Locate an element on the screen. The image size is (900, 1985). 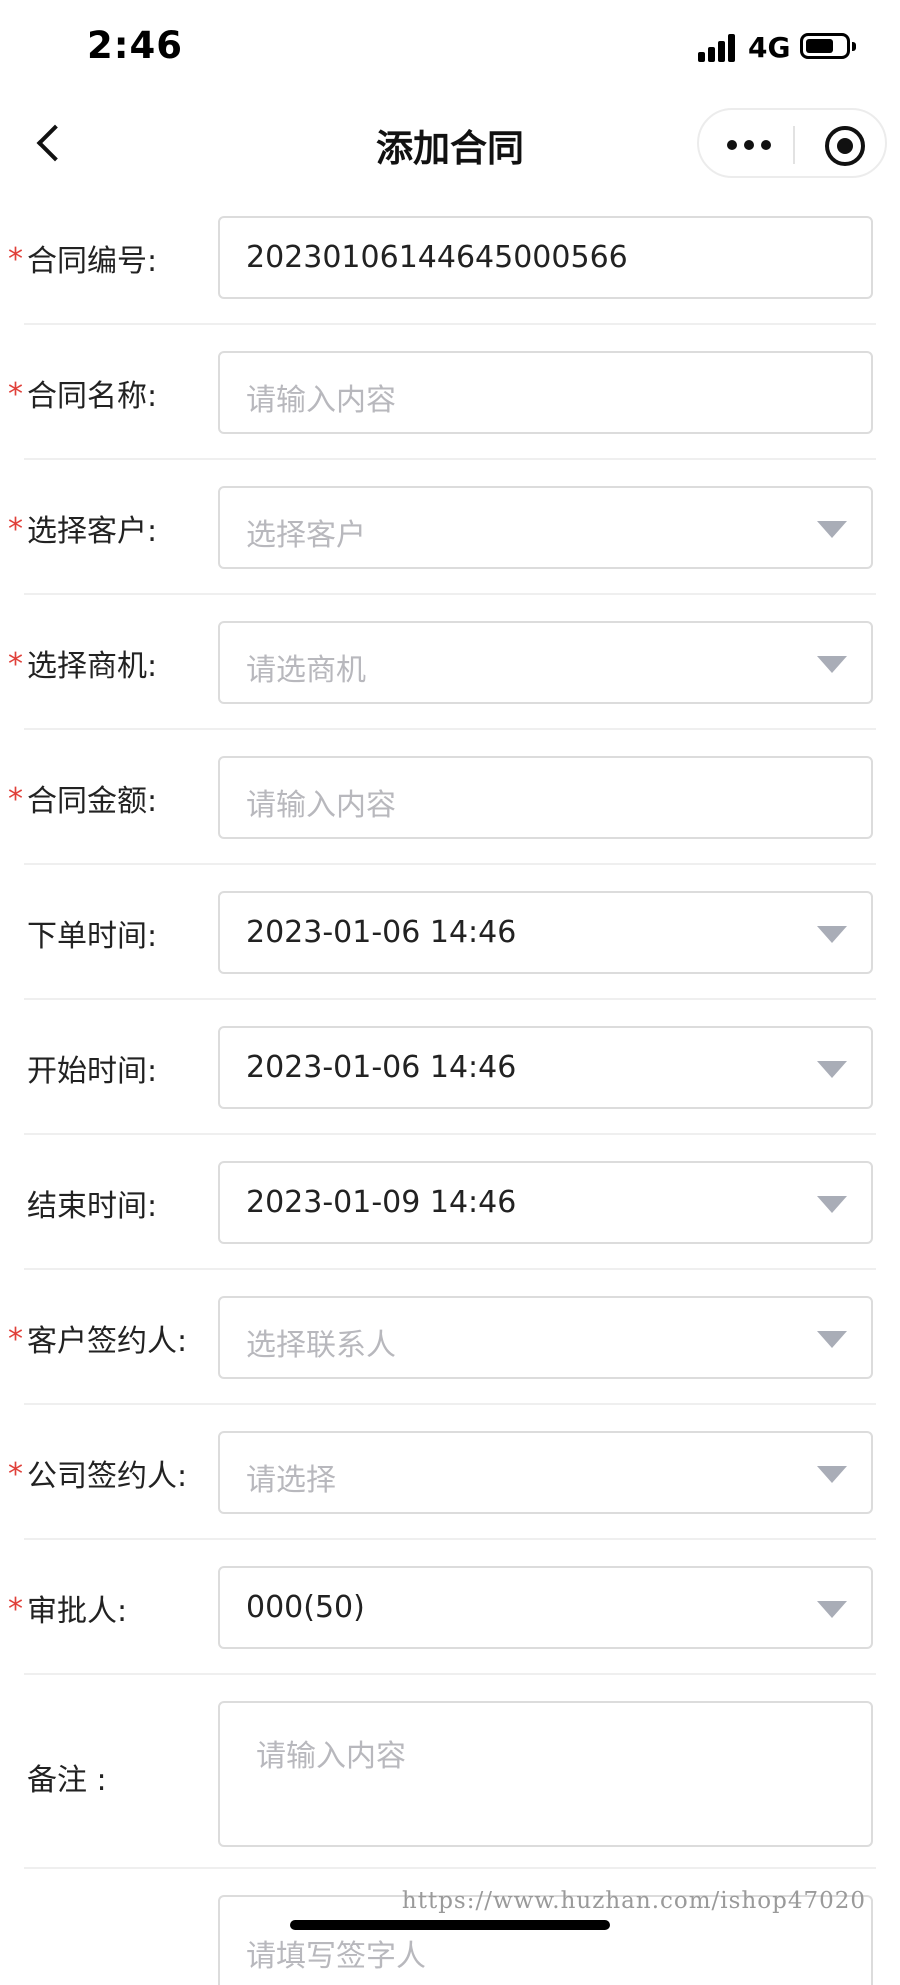
field-placeholder: 请填写签字人 is located at coordinates (336, 1956).